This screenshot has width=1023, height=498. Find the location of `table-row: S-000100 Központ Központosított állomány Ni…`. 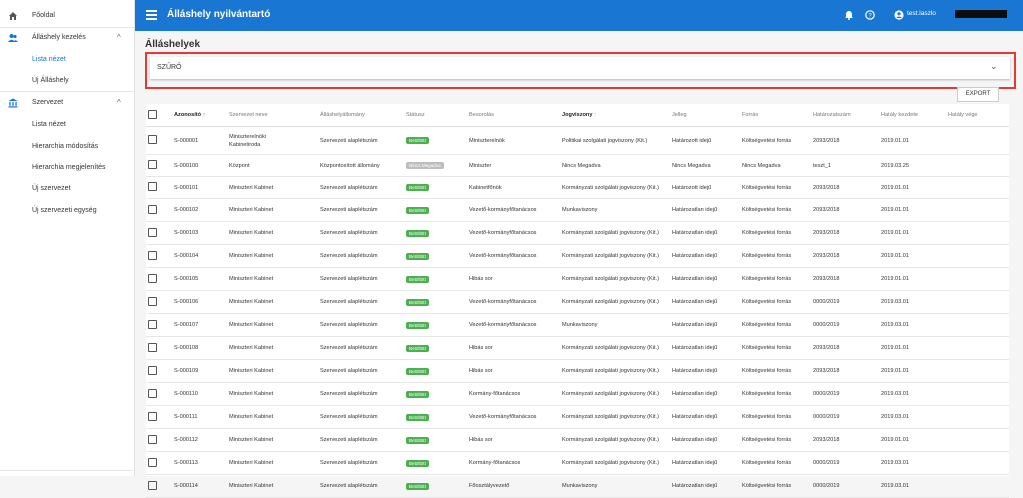

table-row: S-000100 Központ Központosított állomány Ni… is located at coordinates (577, 165).